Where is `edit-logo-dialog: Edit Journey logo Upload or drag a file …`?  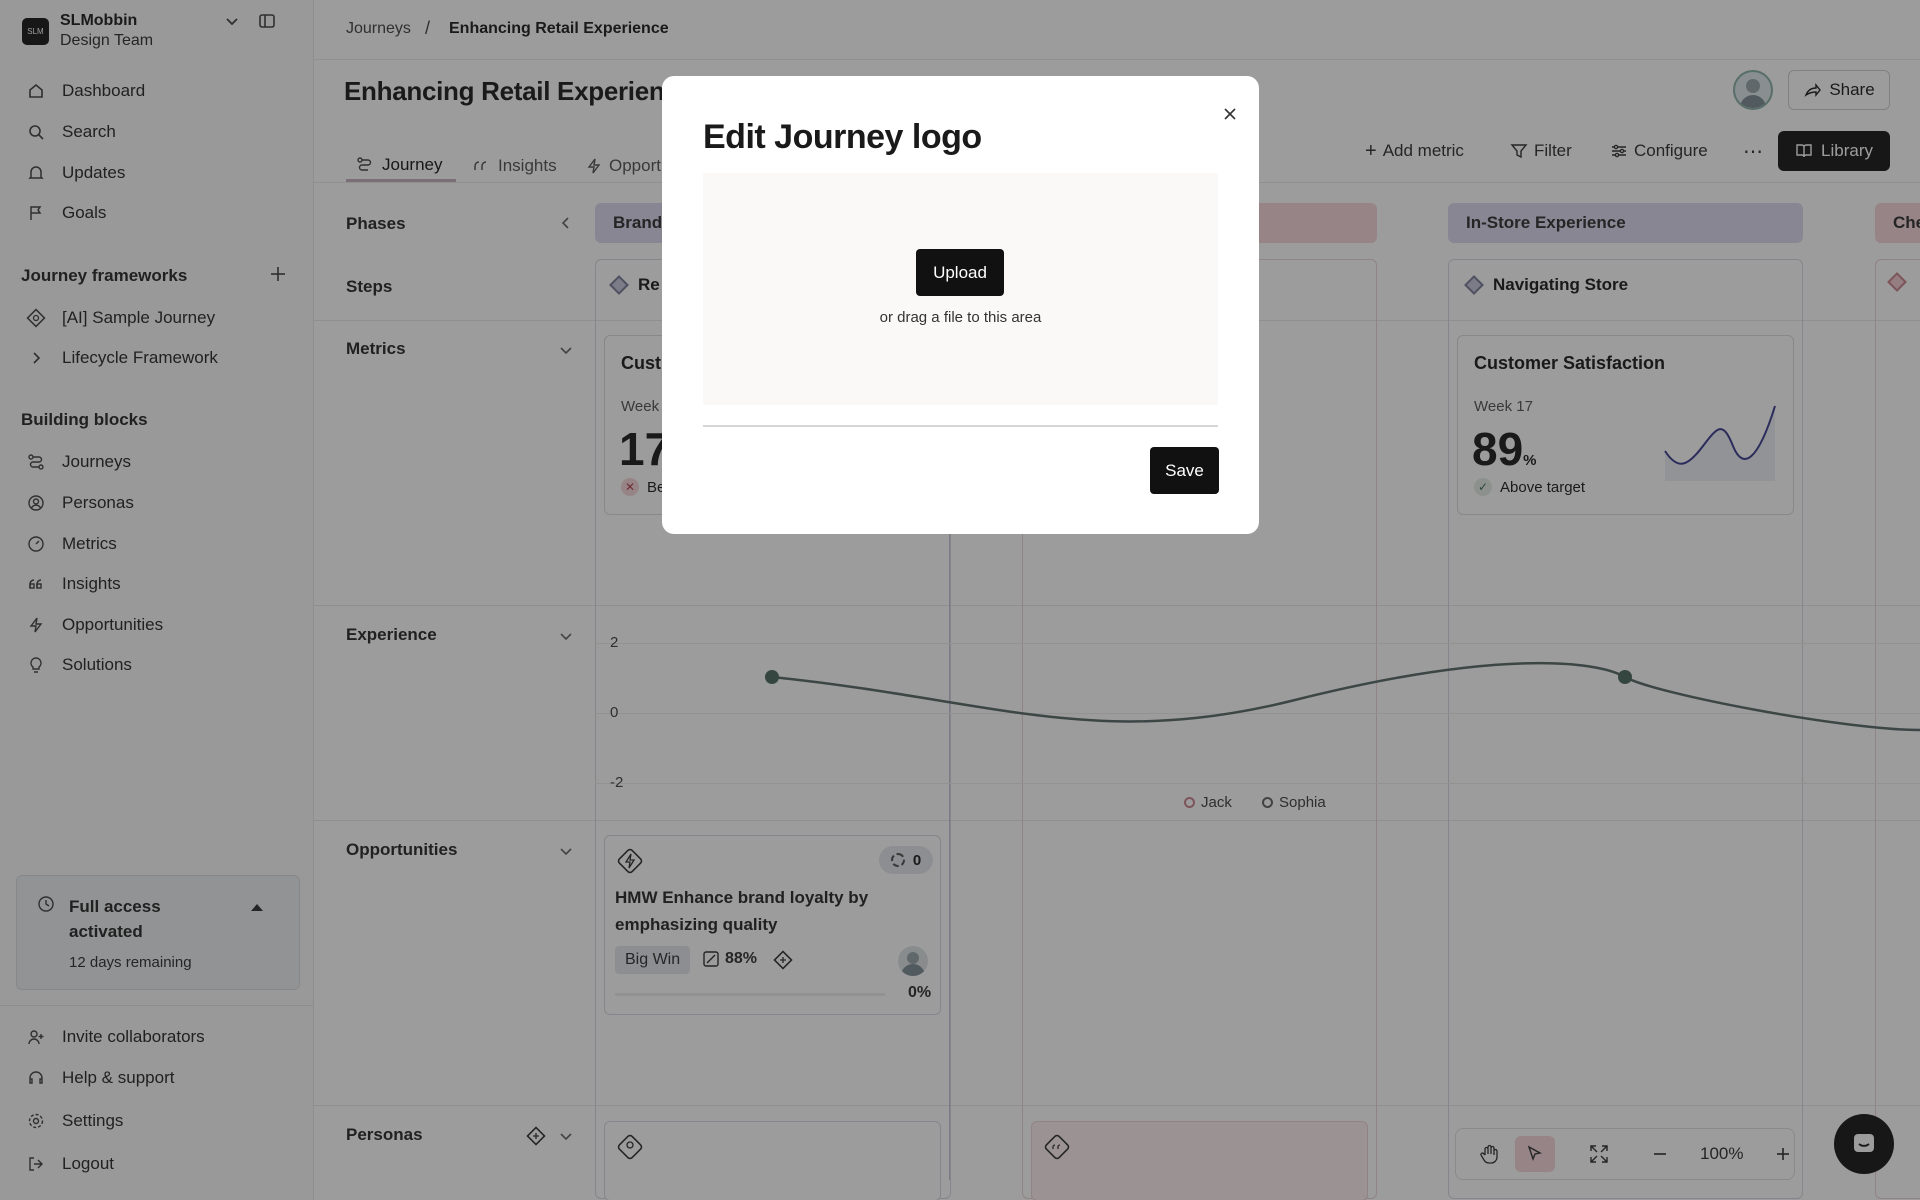 edit-logo-dialog: Edit Journey logo Upload or drag a file … is located at coordinates (960, 305).